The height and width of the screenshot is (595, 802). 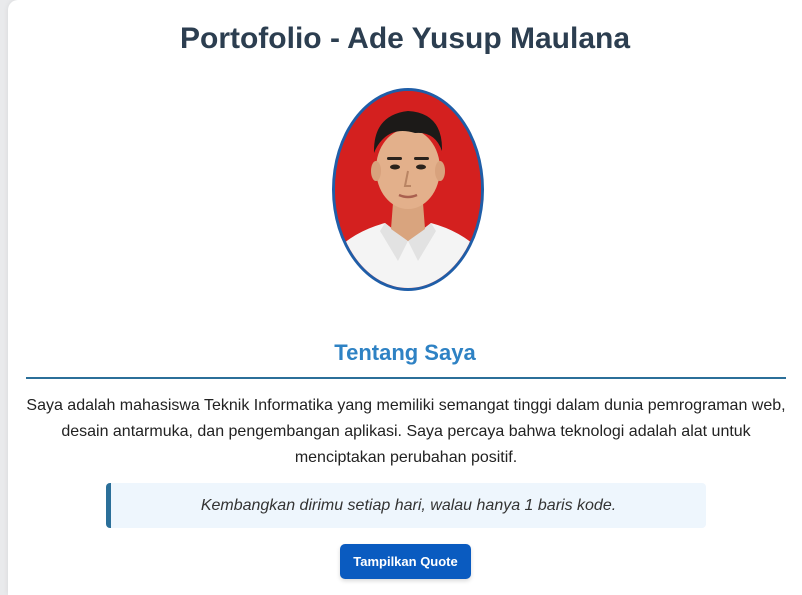 What do you see at coordinates (405, 561) in the screenshot?
I see `show-quote-button: Tampilkan Quote` at bounding box center [405, 561].